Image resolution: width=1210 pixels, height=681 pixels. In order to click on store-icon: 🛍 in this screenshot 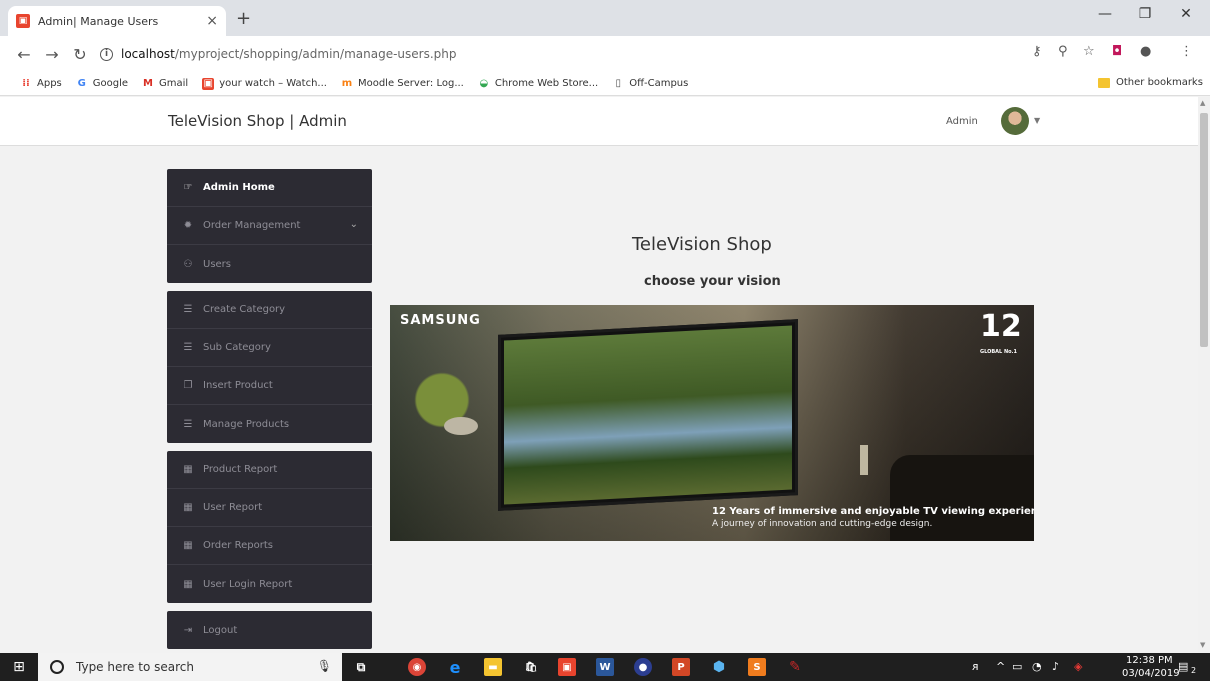, I will do `click(531, 667)`.